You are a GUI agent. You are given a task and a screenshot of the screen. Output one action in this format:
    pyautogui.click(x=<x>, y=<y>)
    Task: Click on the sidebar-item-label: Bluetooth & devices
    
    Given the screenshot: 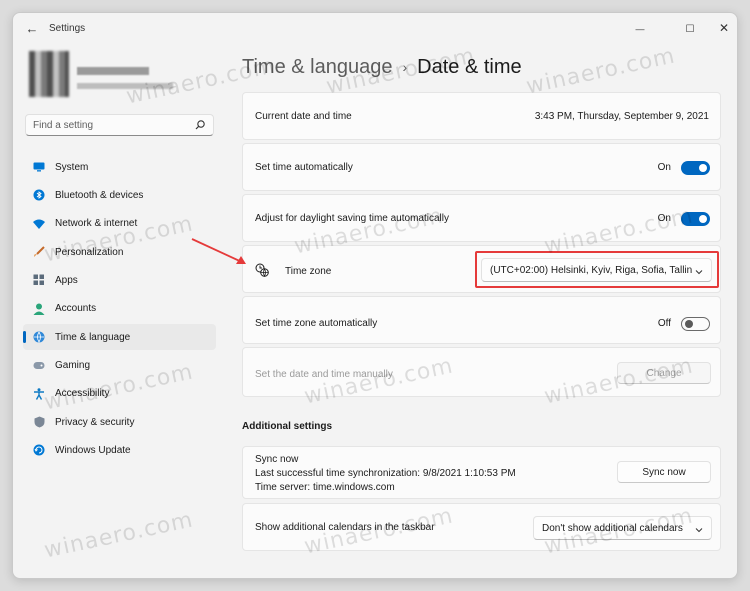 What is the action you would take?
    pyautogui.click(x=99, y=195)
    